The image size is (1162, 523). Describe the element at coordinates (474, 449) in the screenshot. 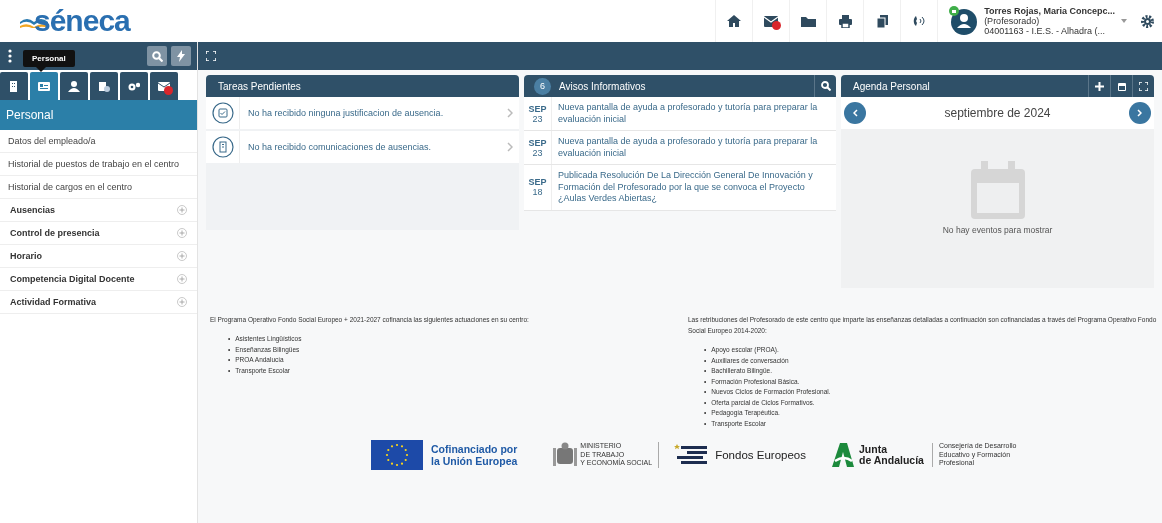

I see `logo-caption: Cofinanciado por` at that location.